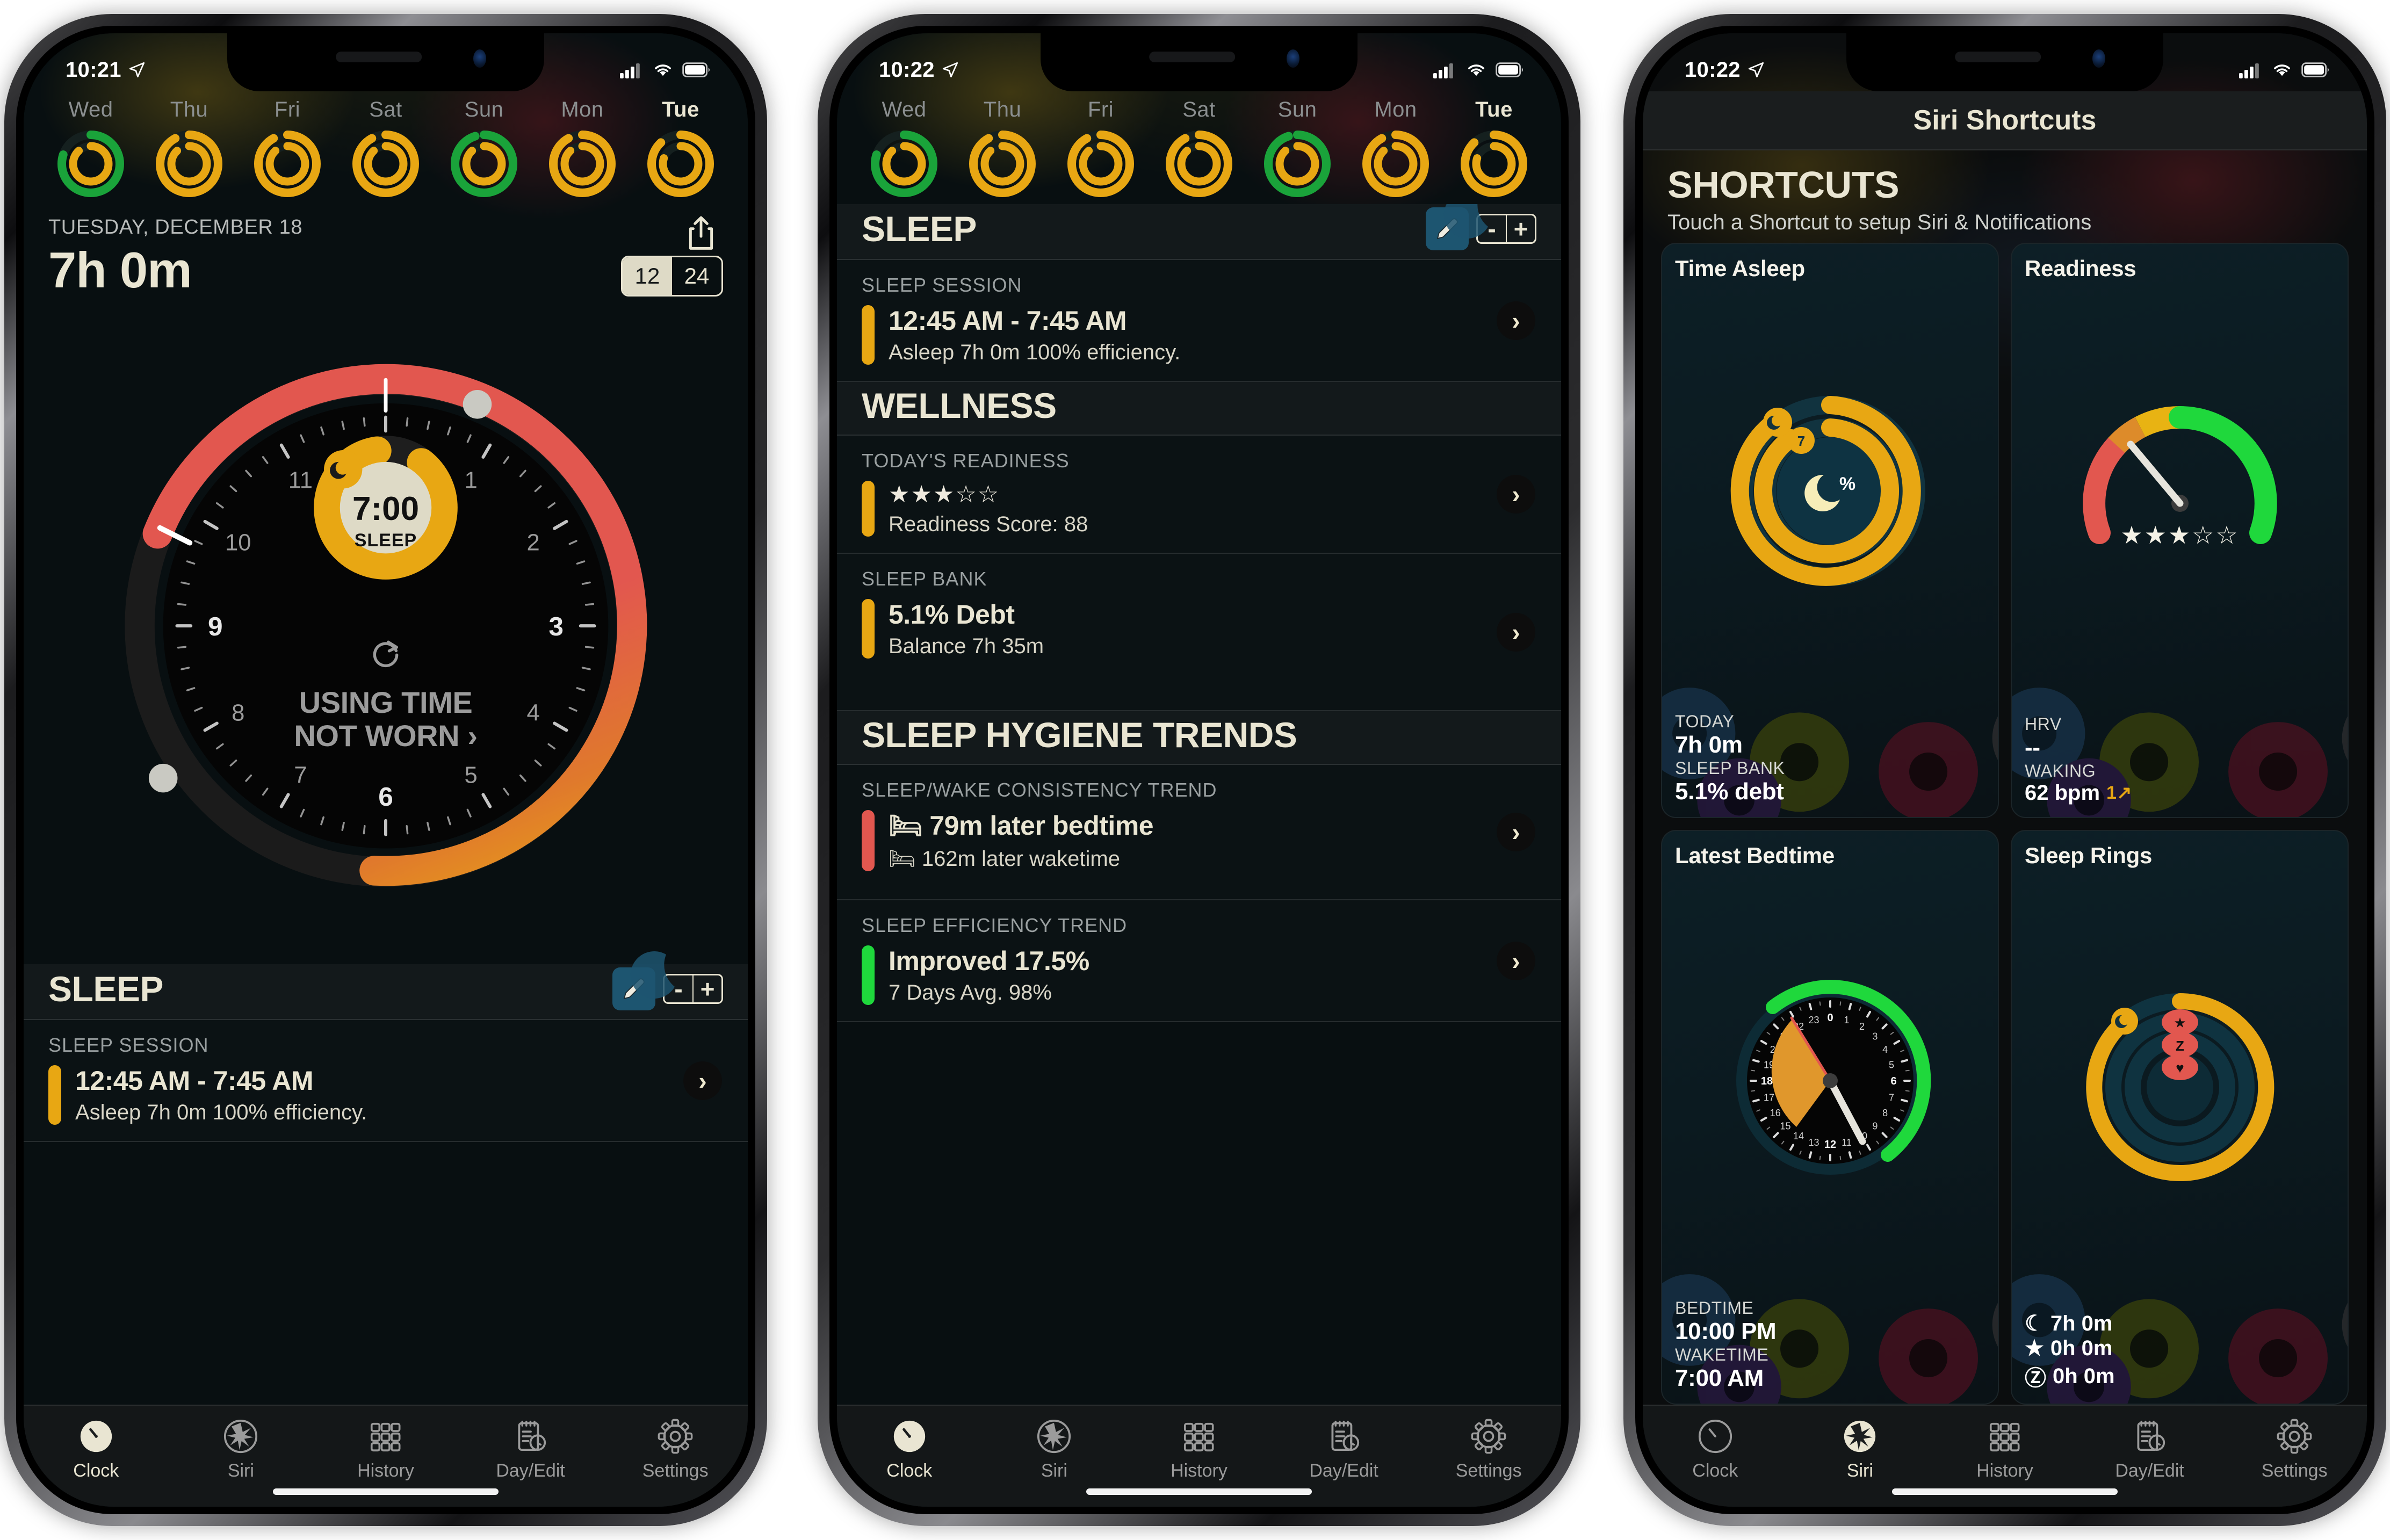  Describe the element at coordinates (2004, 1471) in the screenshot. I see `tab-label: History` at that location.